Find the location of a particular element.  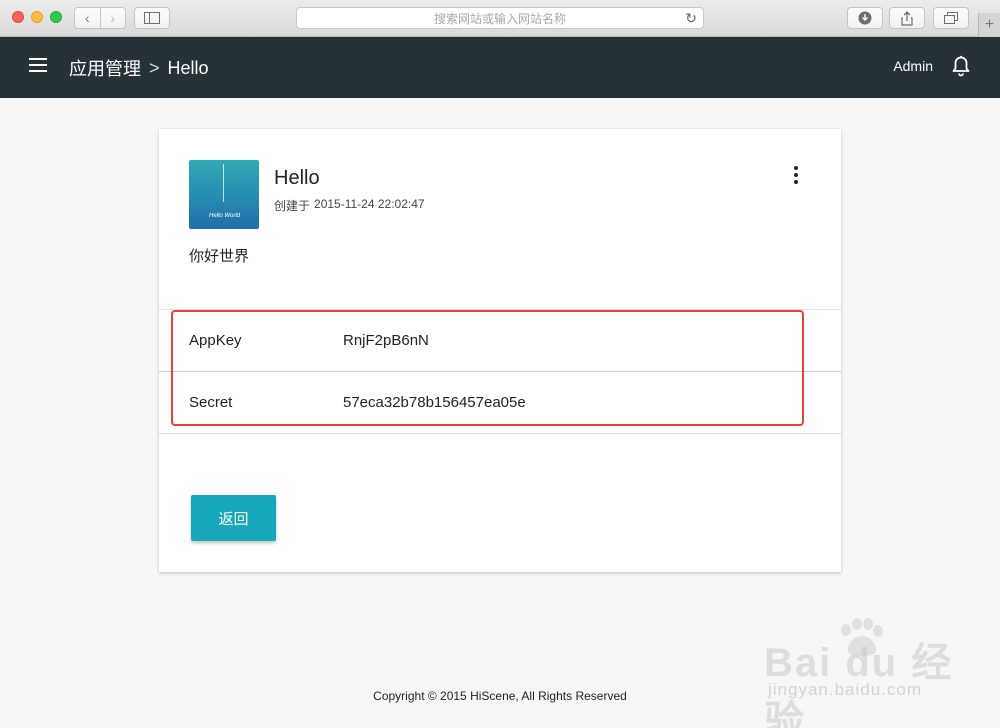

sidebar-toggle-button is located at coordinates (152, 18).